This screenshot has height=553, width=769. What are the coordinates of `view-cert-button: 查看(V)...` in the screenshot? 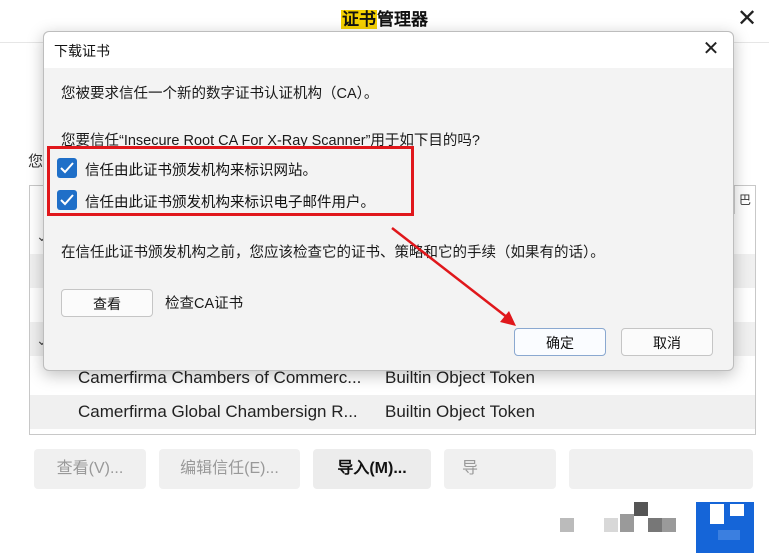 It's located at (90, 469).